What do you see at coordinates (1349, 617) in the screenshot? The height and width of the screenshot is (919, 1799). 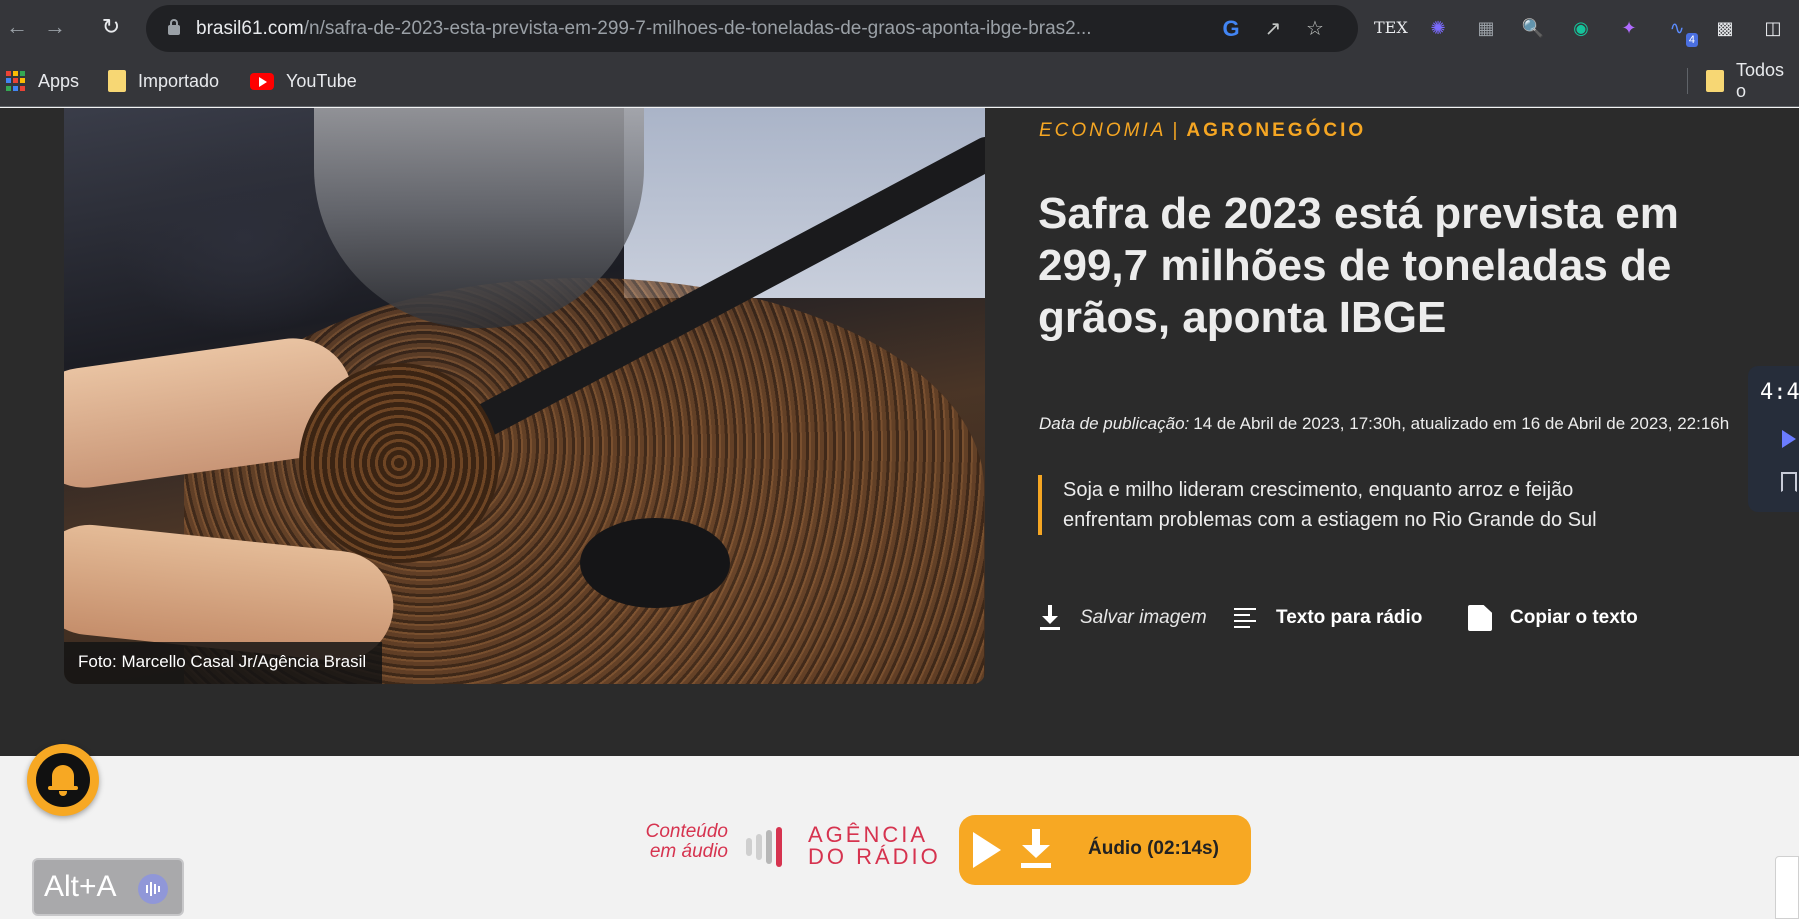 I see `radio-text-label: Texto para rádio` at bounding box center [1349, 617].